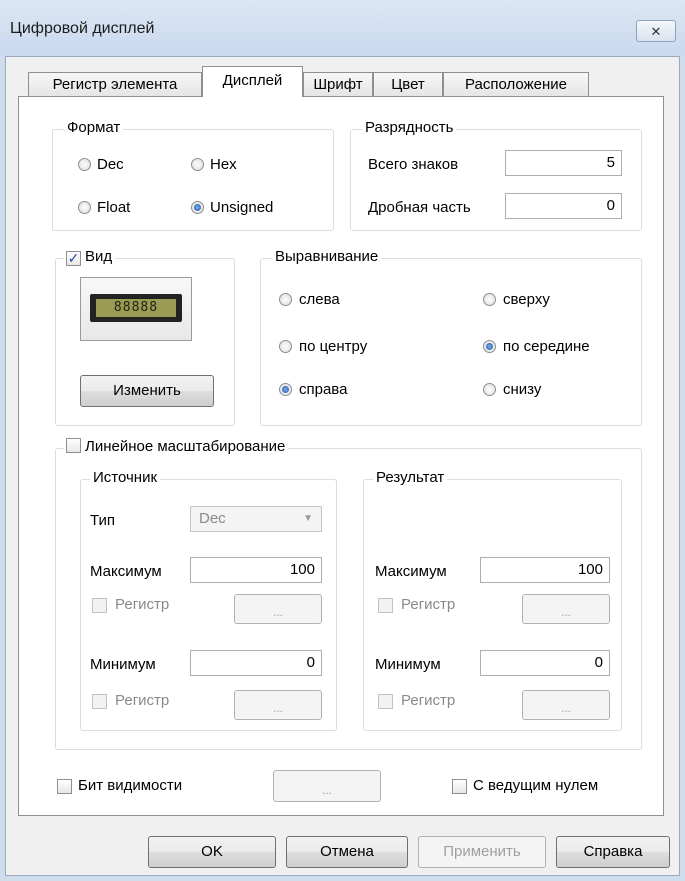 This screenshot has width=685, height=881. What do you see at coordinates (613, 852) in the screenshot?
I see `help-button: Справка` at bounding box center [613, 852].